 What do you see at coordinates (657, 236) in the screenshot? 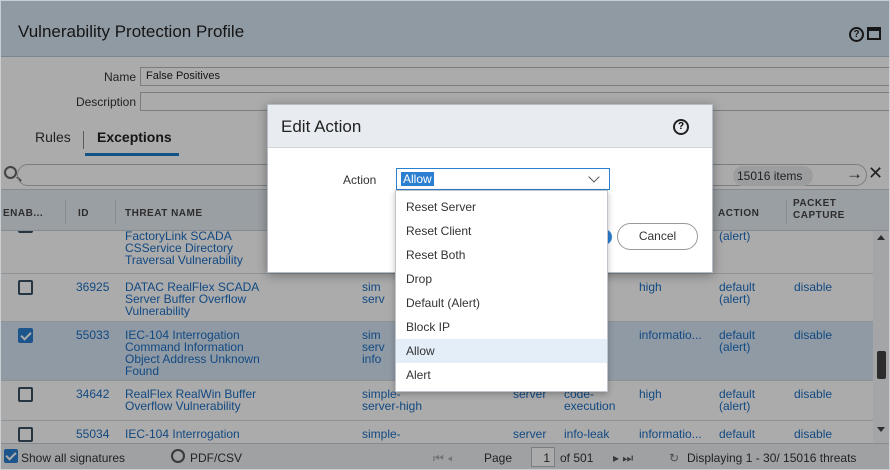
I see `cancel-button: Cancel` at bounding box center [657, 236].